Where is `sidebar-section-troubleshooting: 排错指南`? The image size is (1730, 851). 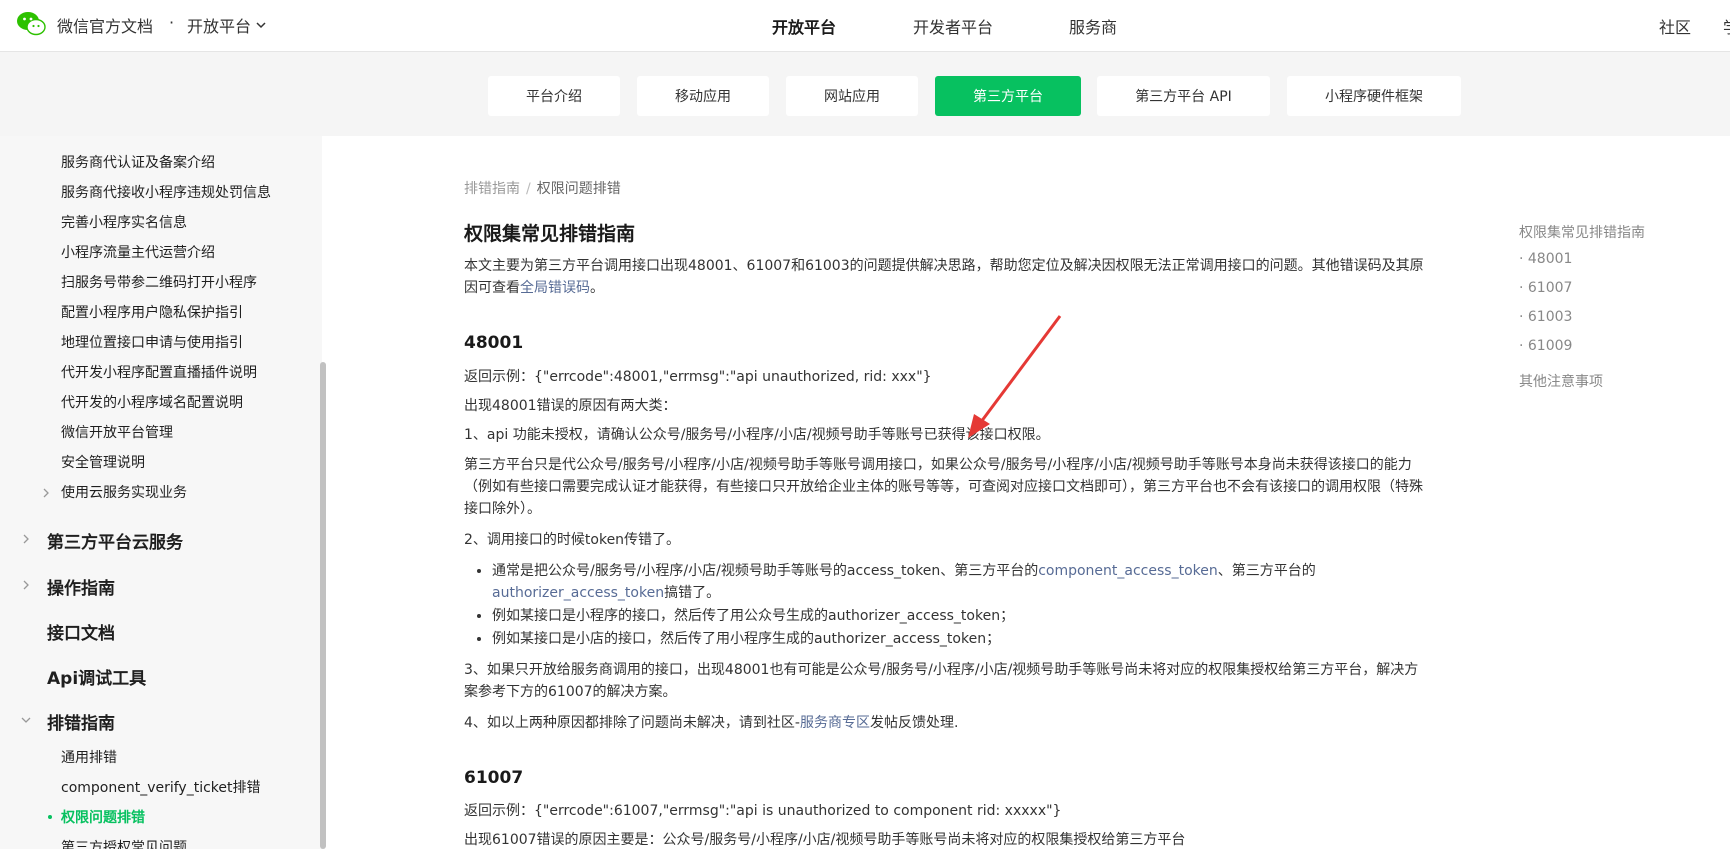
sidebar-section-troubleshooting: 排错指南 is located at coordinates (81, 721).